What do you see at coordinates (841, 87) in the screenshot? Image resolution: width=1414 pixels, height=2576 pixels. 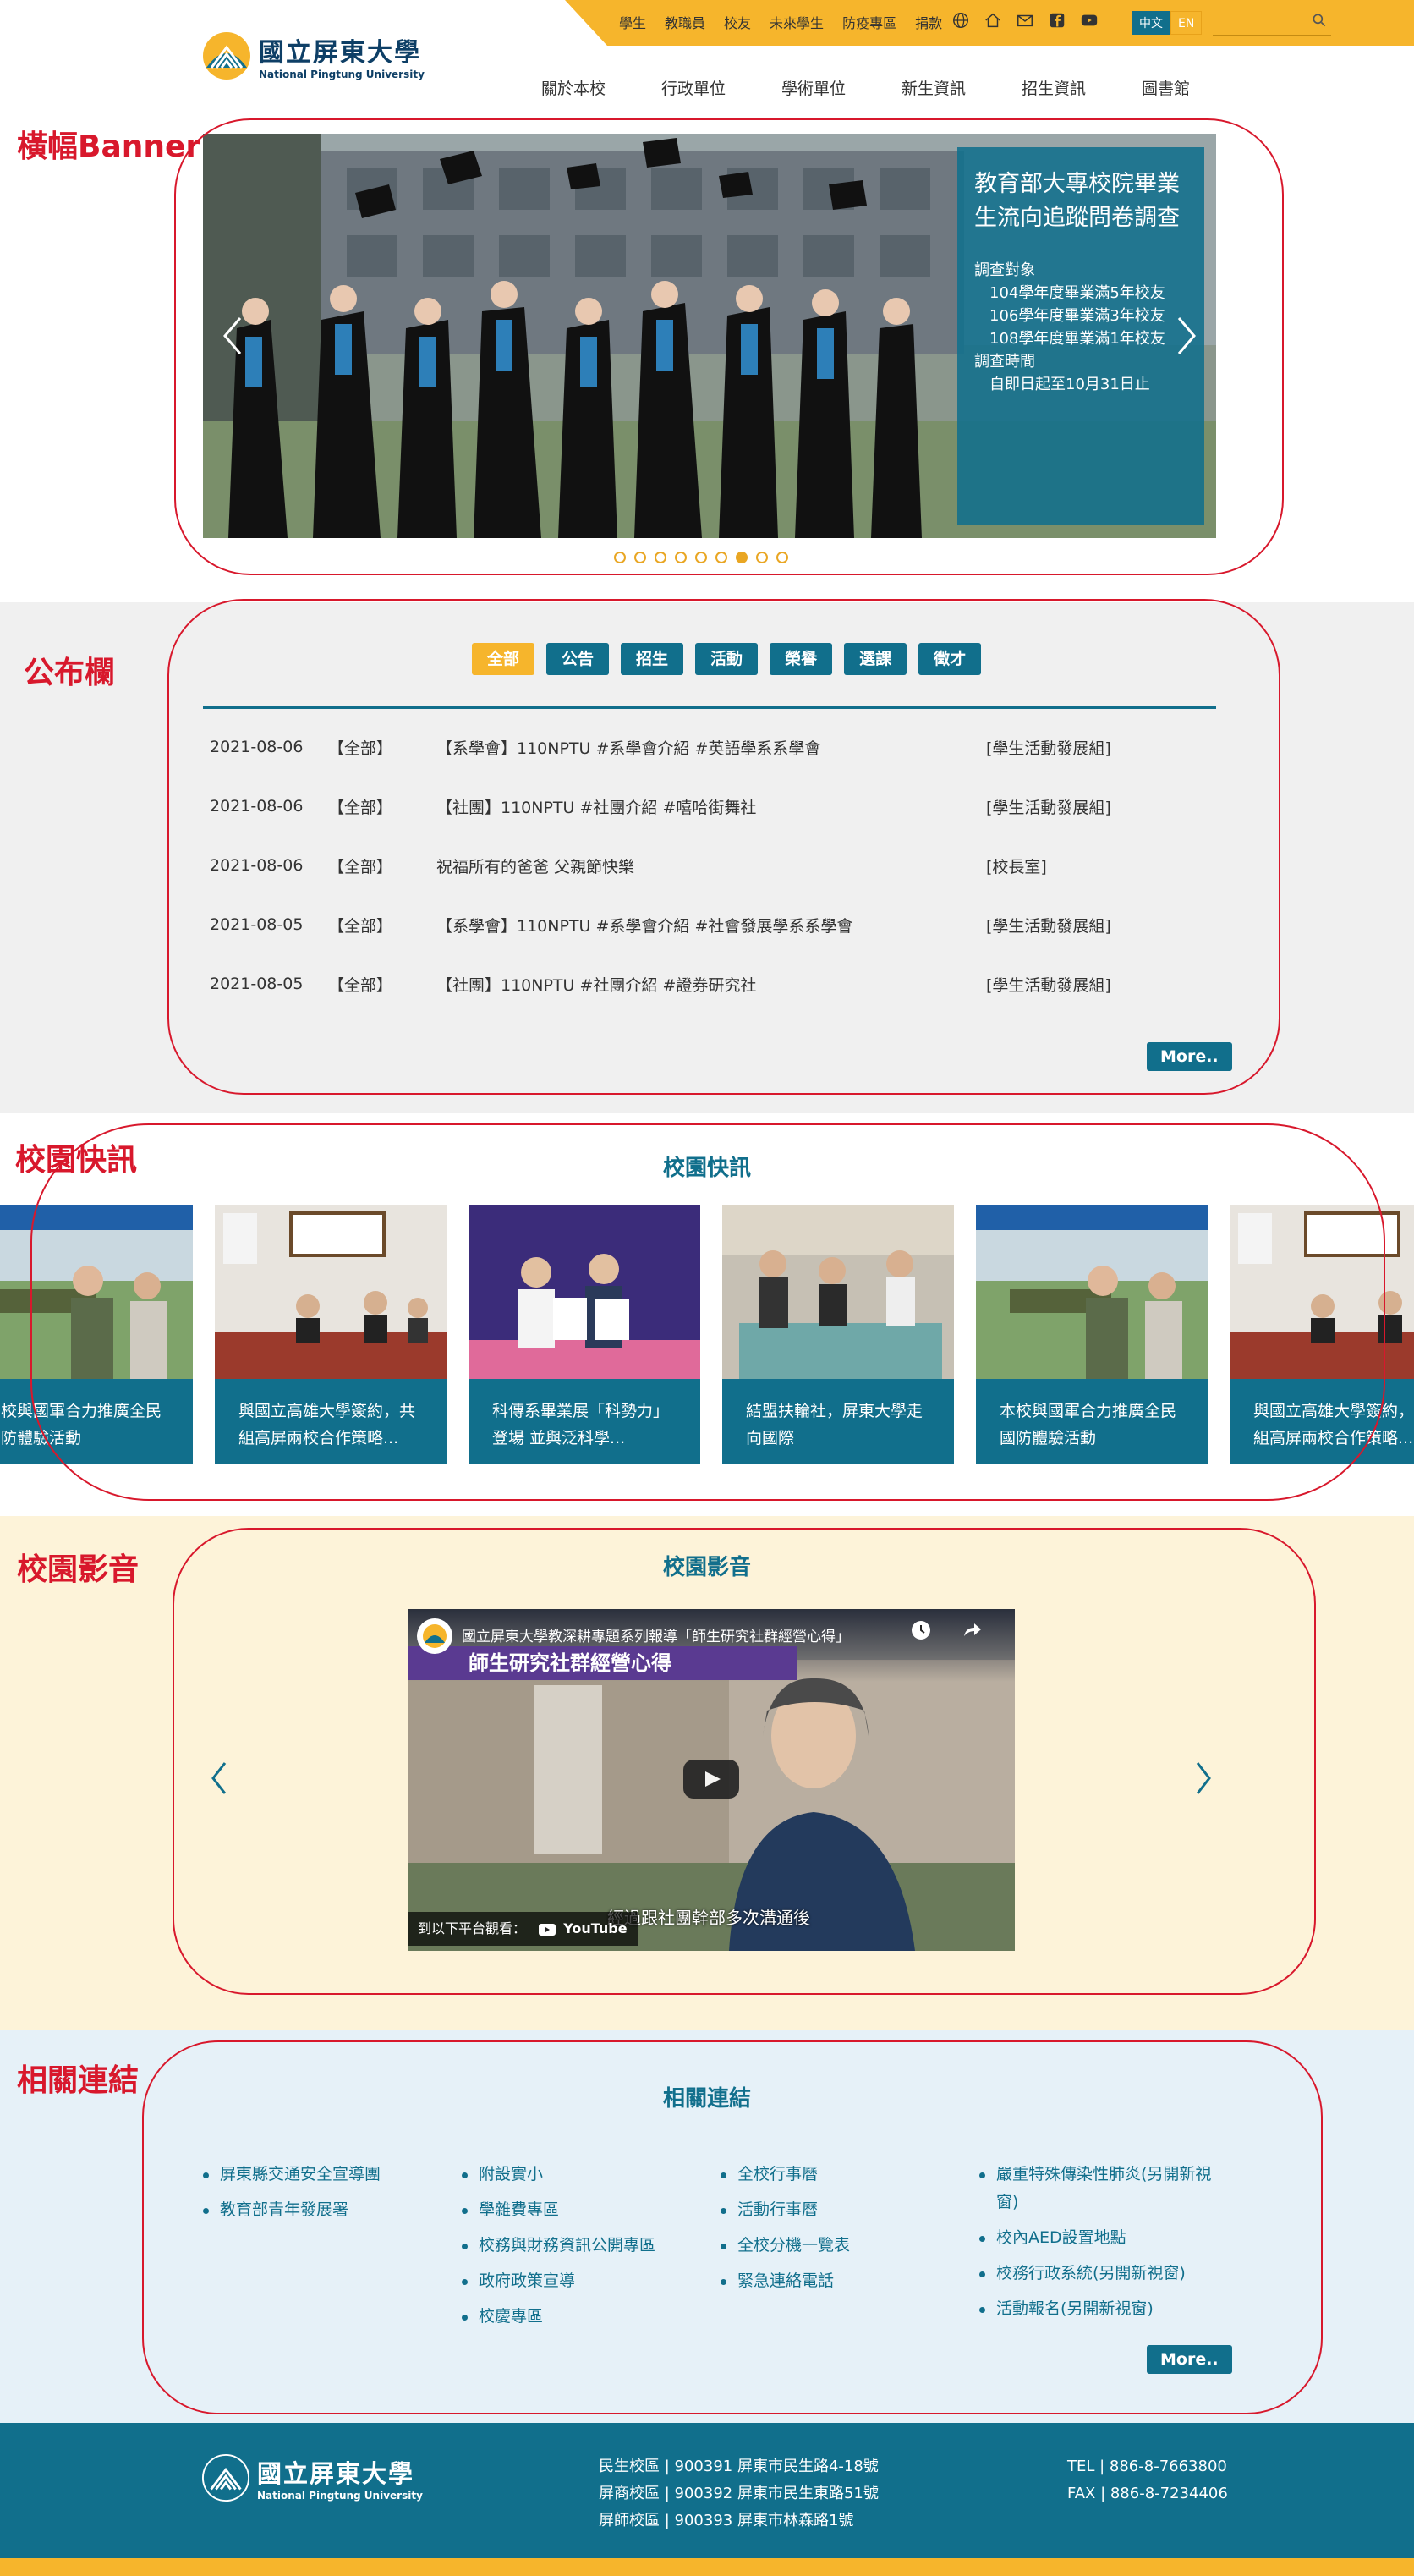 I see `nav-item-academics: 學術單位` at bounding box center [841, 87].